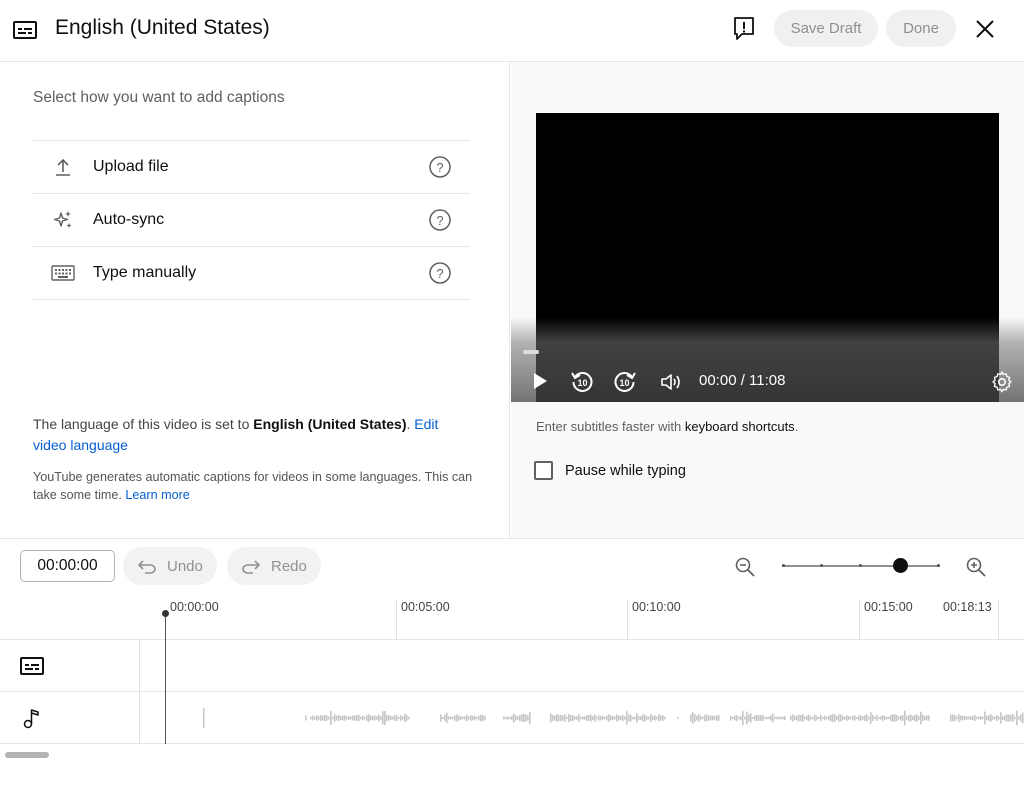  Describe the element at coordinates (251, 273) in the screenshot. I see `option-type-manually: Type manually ?` at that location.